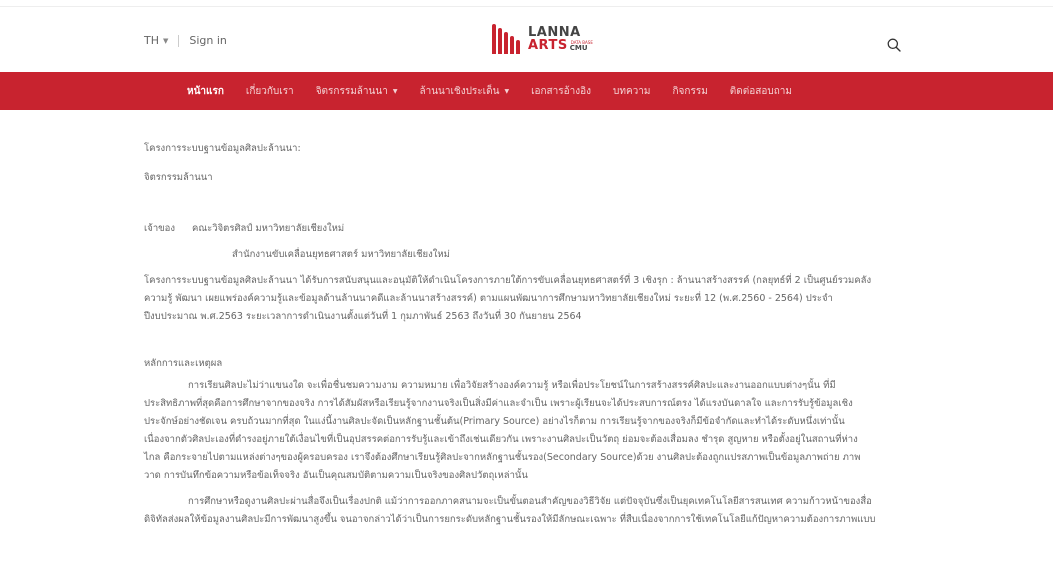 Image resolution: width=1053 pixels, height=565 pixels. What do you see at coordinates (526, 3) in the screenshot?
I see `top-border` at bounding box center [526, 3].